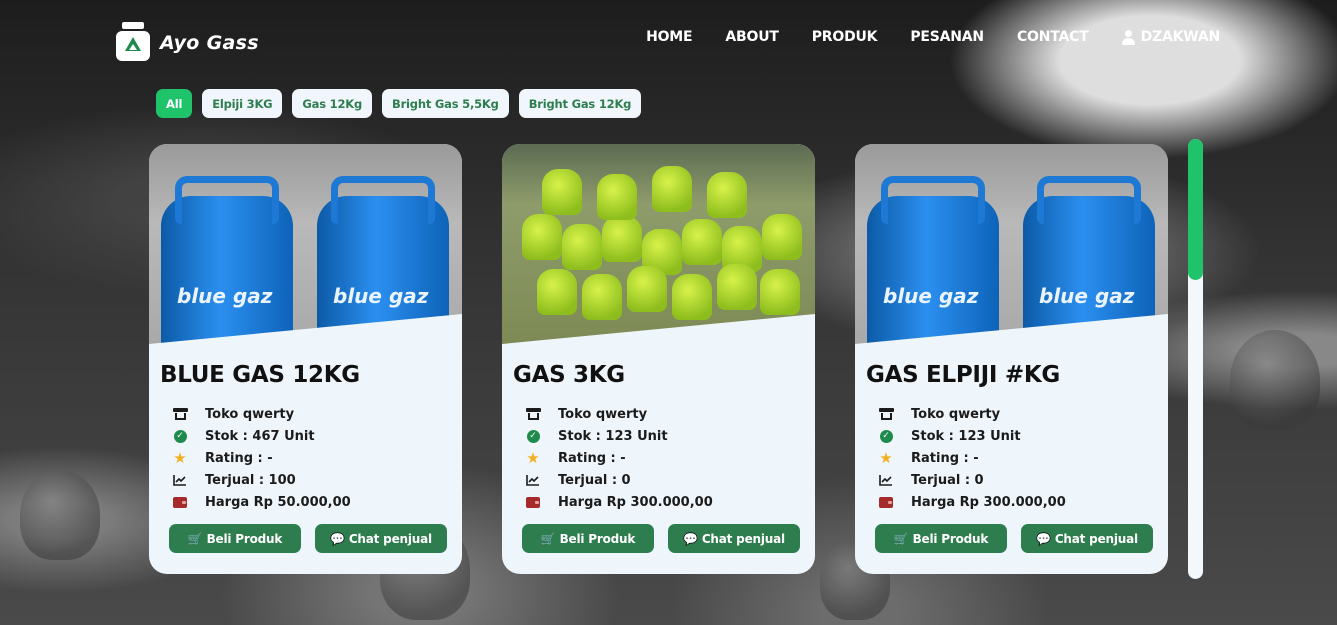  Describe the element at coordinates (658, 244) in the screenshot. I see `product-image` at that location.